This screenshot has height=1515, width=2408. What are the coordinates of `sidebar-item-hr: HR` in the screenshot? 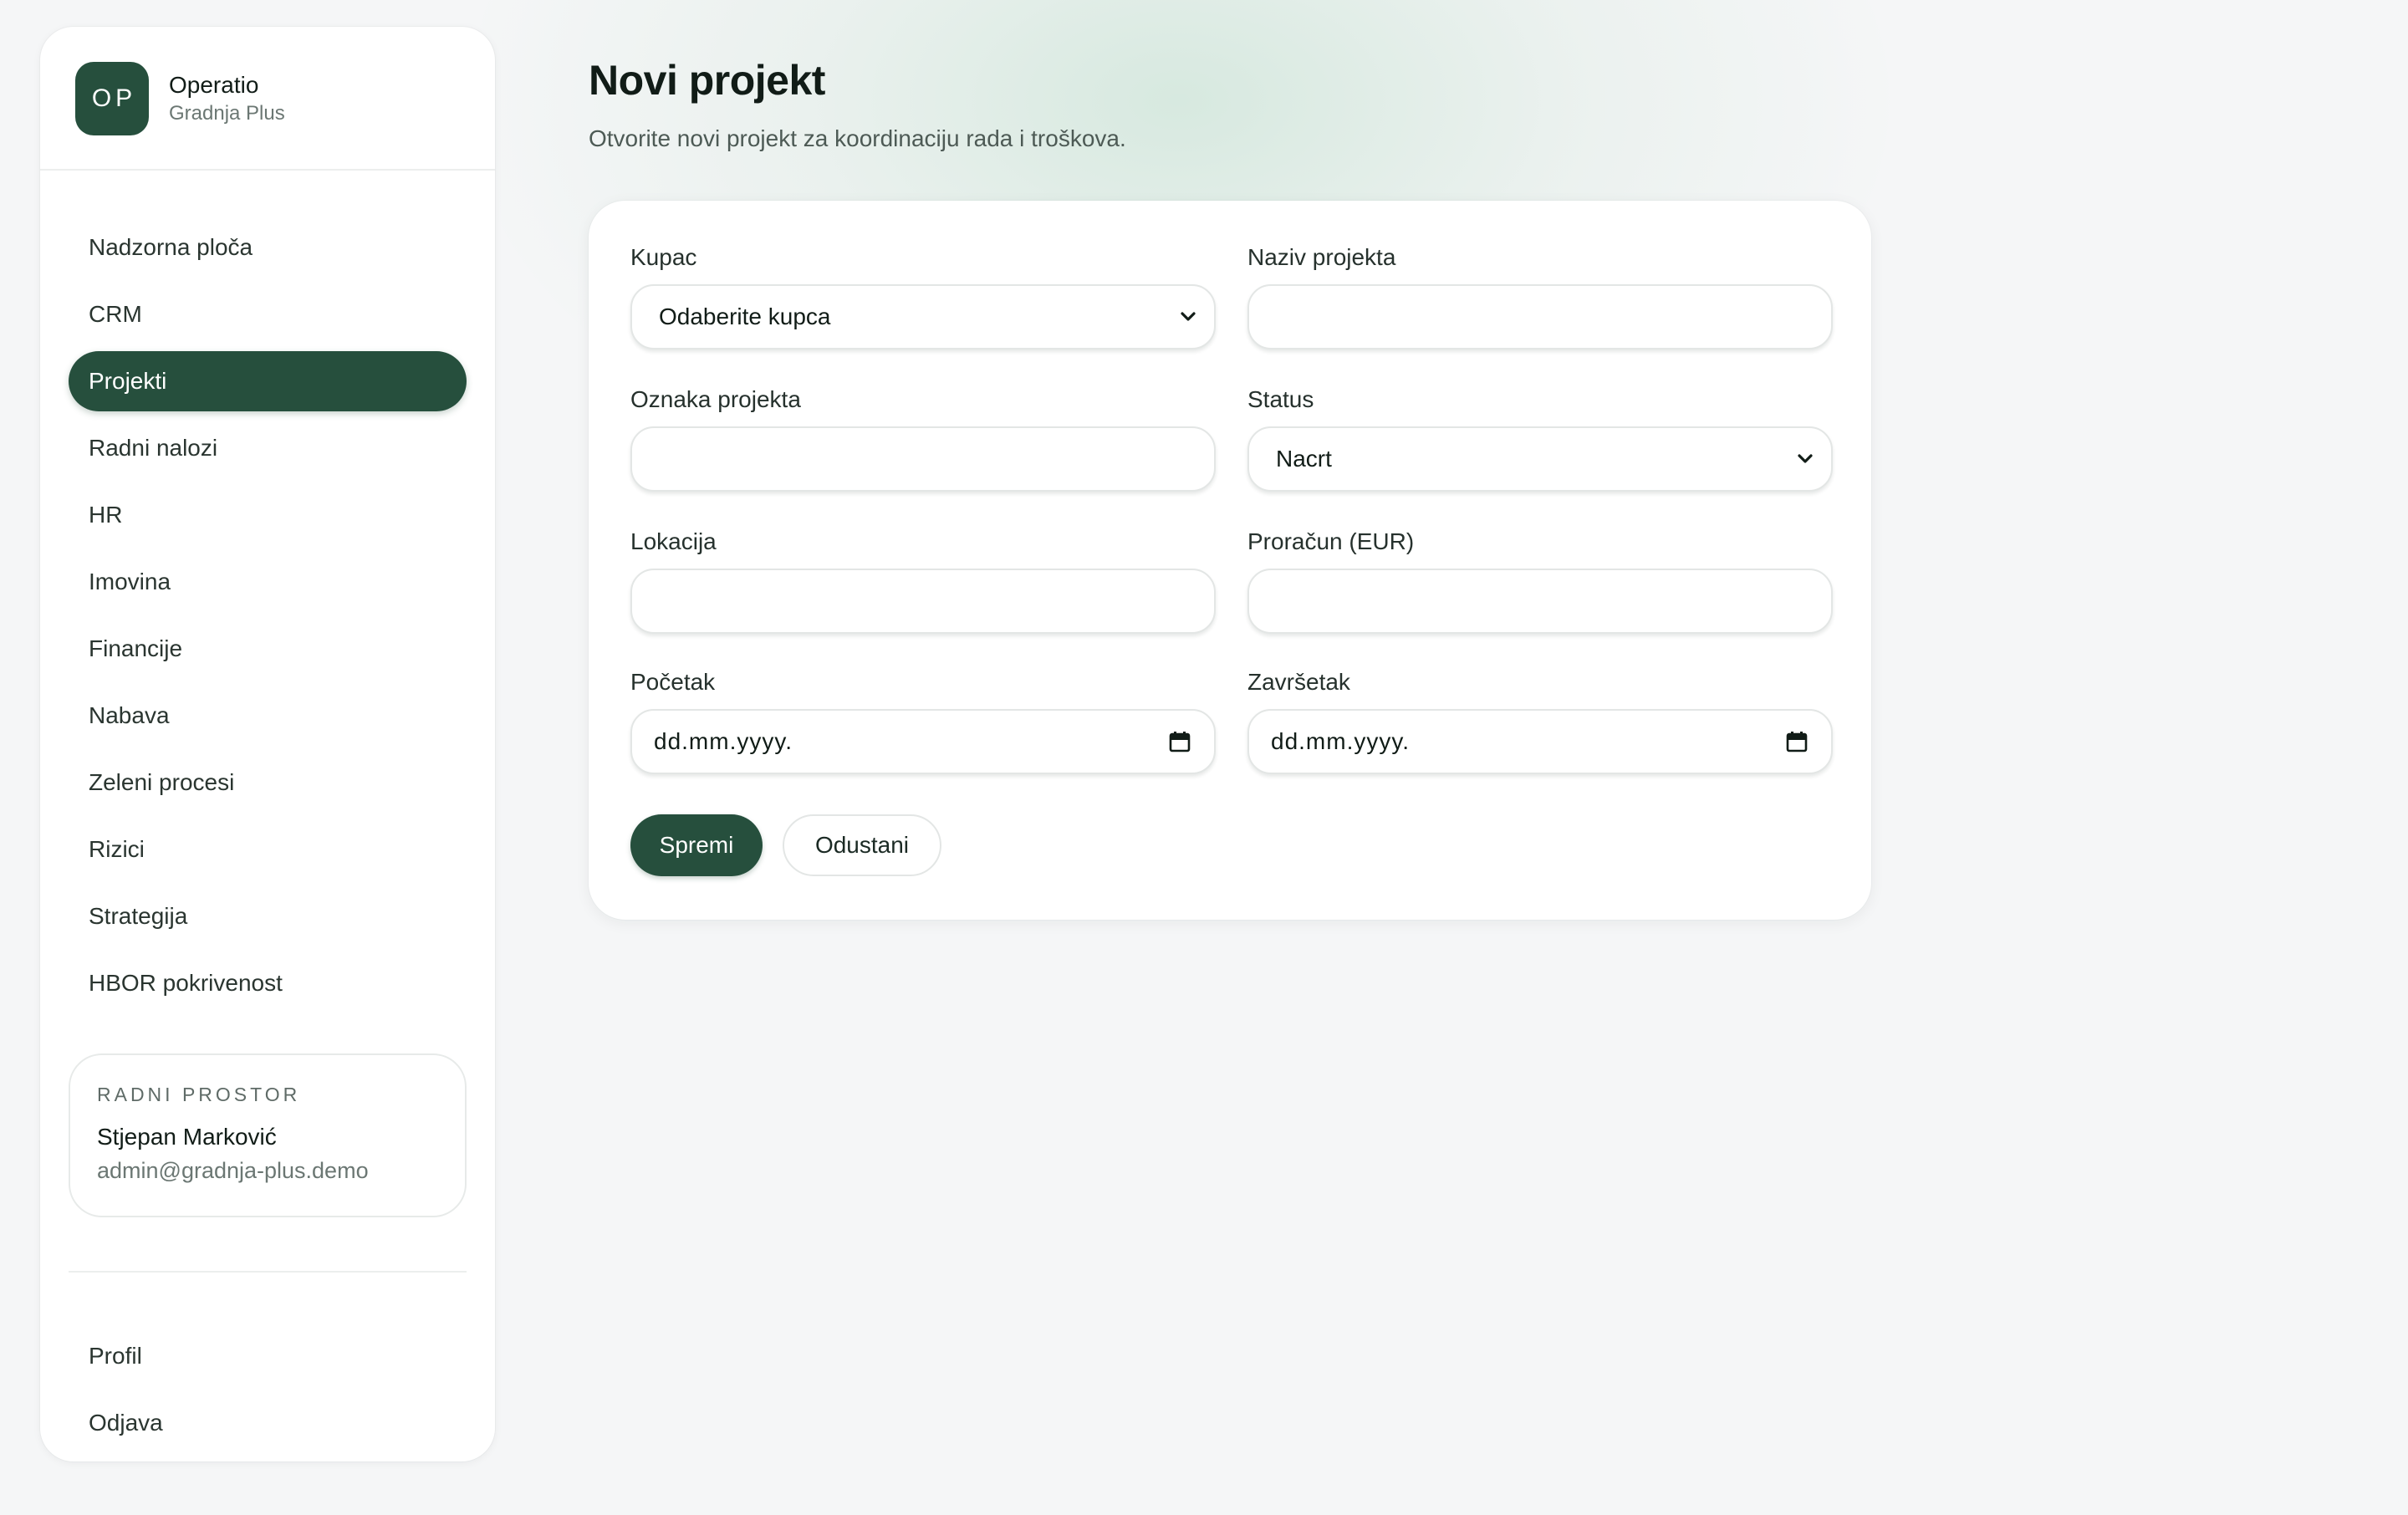 It's located at (268, 515).